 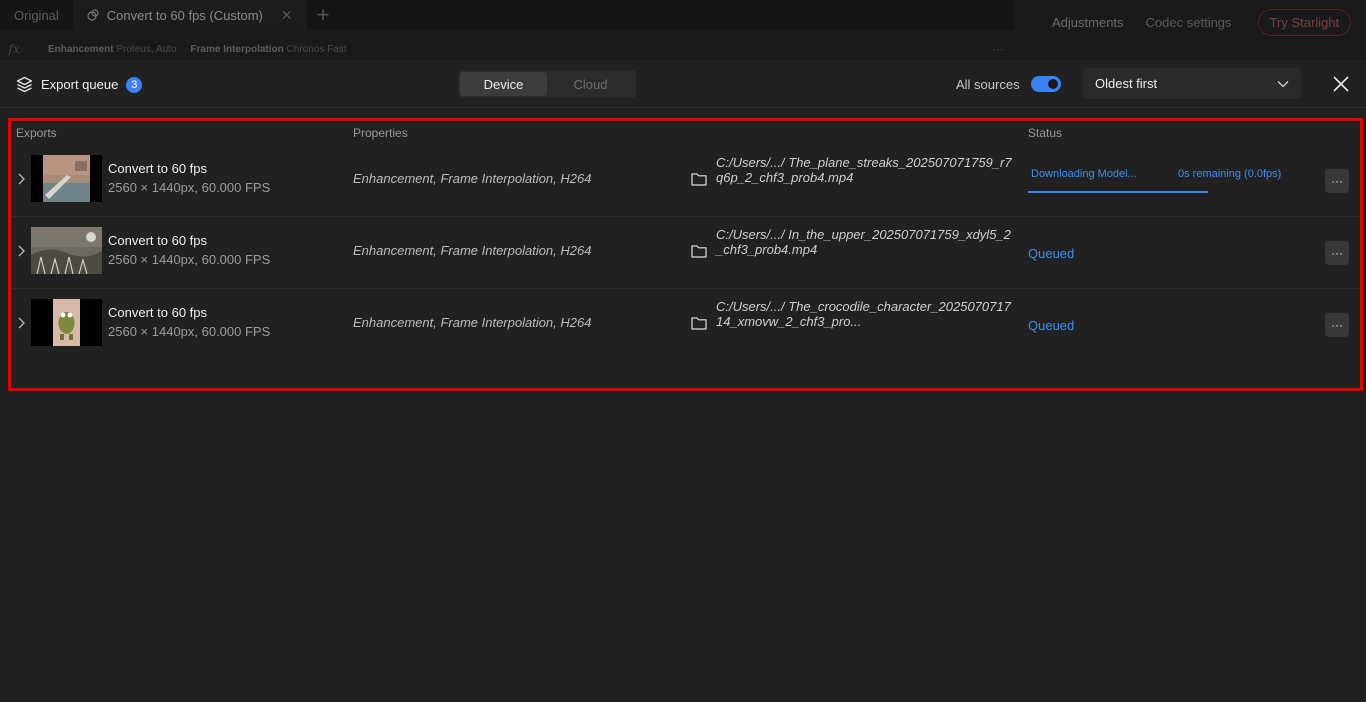 I want to click on device-cloud-toggle: Device Cloud, so click(x=547, y=84).